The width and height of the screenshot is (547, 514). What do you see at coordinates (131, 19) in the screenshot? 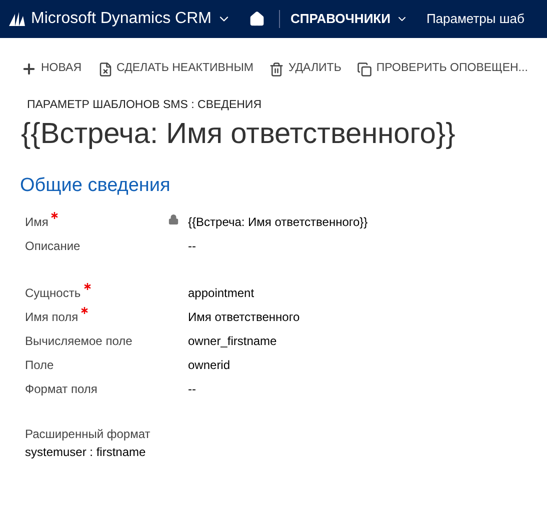
I see `app-title-button: Microsoft Dynamics CRM` at bounding box center [131, 19].